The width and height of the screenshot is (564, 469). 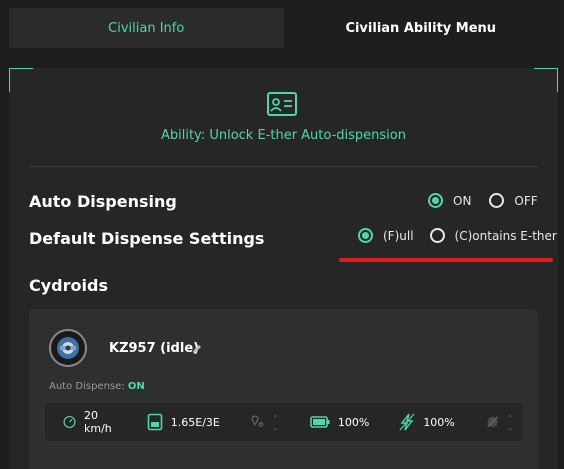 What do you see at coordinates (265, 422) in the screenshot?
I see `stat-location: --` at bounding box center [265, 422].